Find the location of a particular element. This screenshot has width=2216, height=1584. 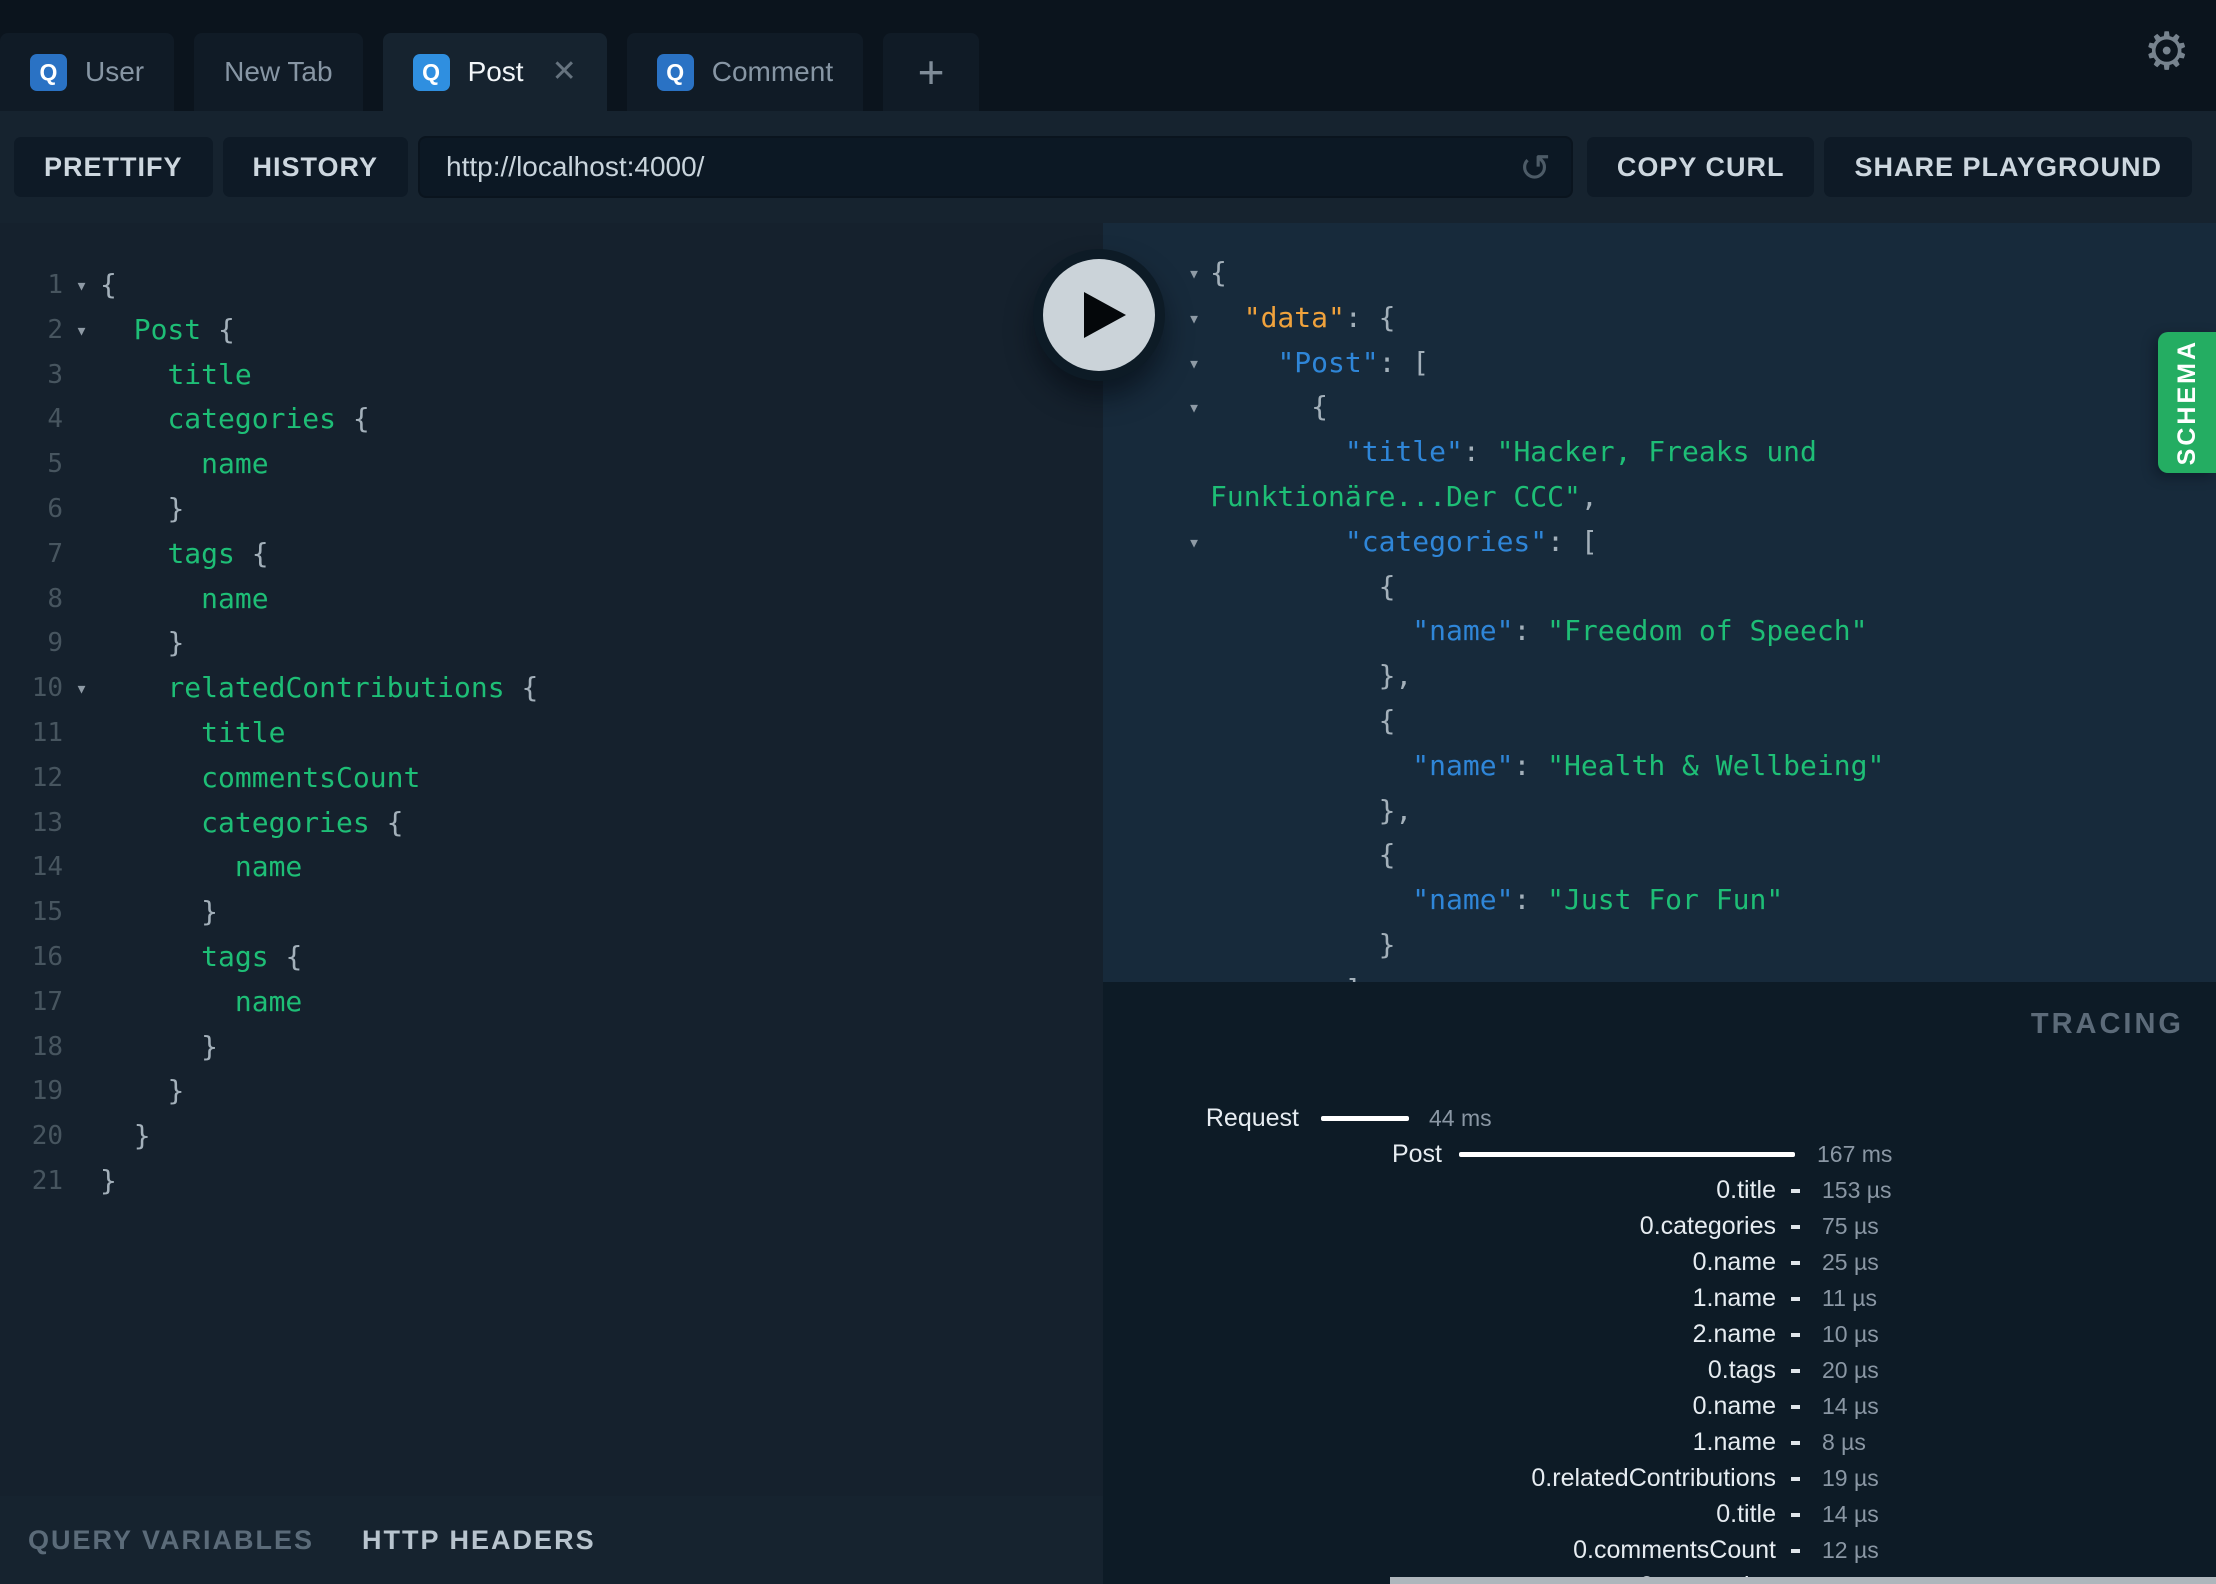

tracing-row-time: 153 µs is located at coordinates (1857, 1190).